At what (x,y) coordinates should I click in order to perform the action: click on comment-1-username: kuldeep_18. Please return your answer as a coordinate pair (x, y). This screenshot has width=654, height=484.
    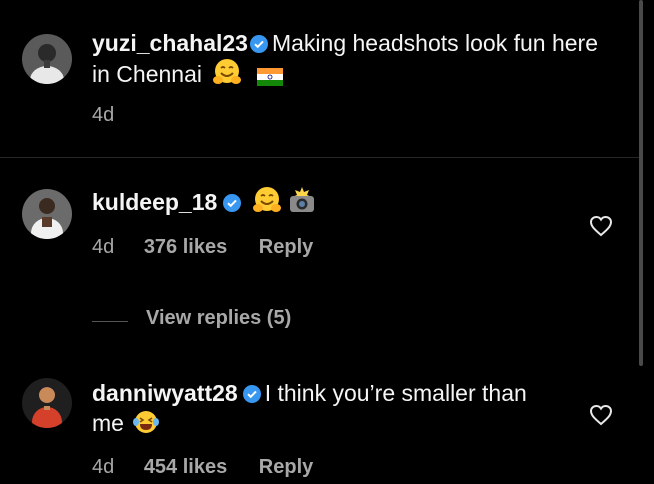
    Looking at the image, I should click on (154, 202).